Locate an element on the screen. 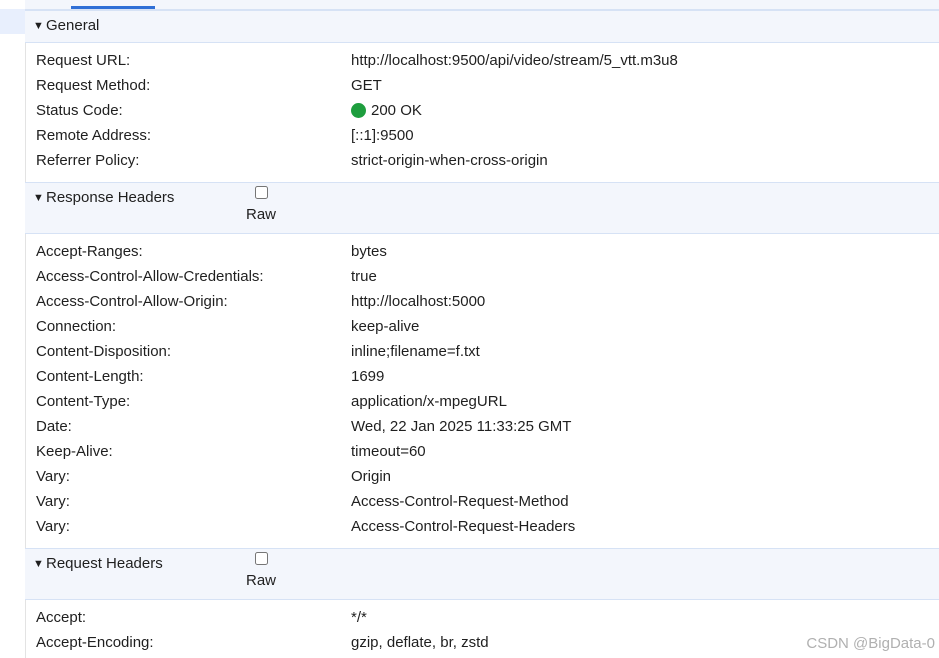 Image resolution: width=939 pixels, height=658 pixels. request-headers-toggle: ▼ Request Headers is located at coordinates (98, 563).